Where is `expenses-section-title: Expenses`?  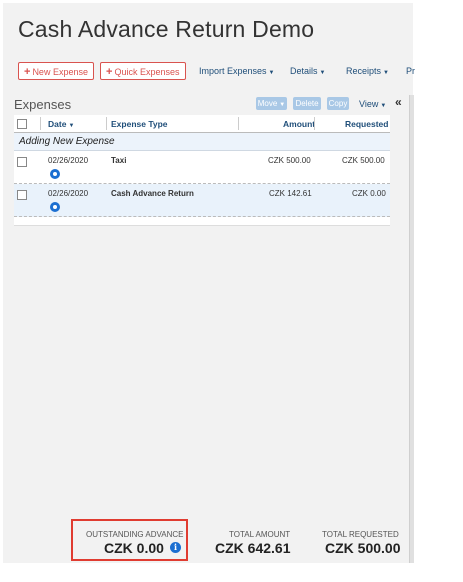 expenses-section-title: Expenses is located at coordinates (43, 104).